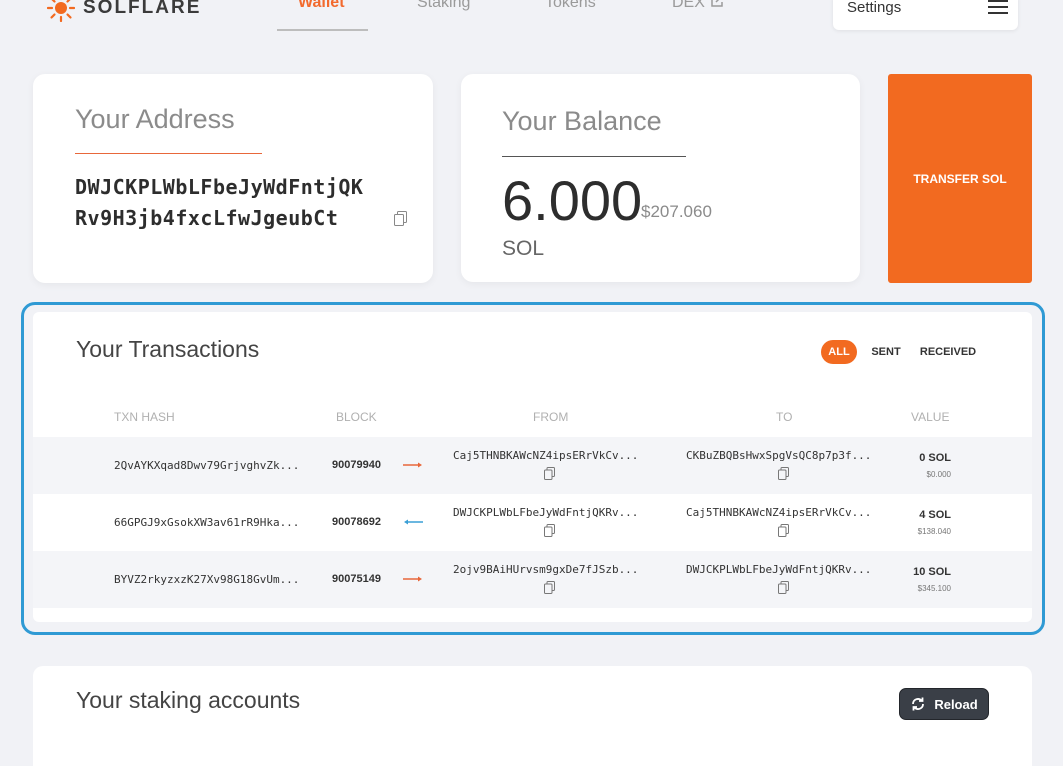 The height and width of the screenshot is (766, 1063). I want to click on filter-received: RECEIVED, so click(948, 352).